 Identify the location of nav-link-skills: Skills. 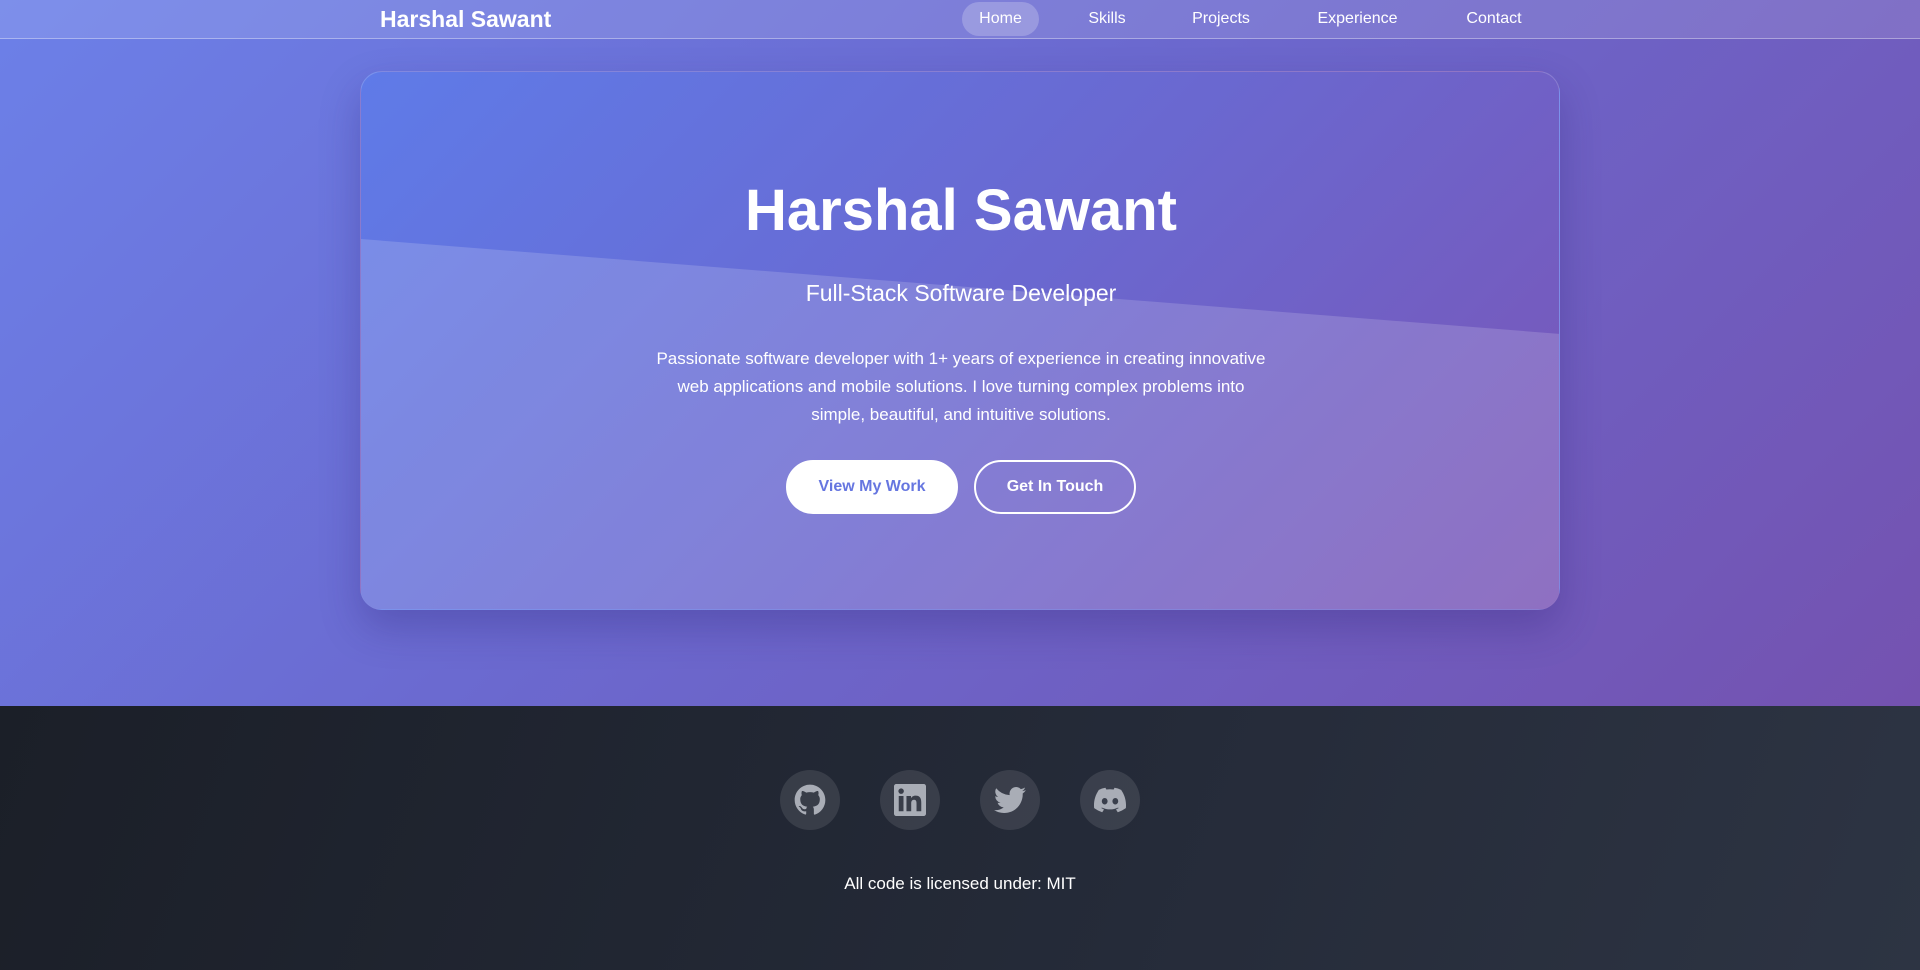
(1107, 19).